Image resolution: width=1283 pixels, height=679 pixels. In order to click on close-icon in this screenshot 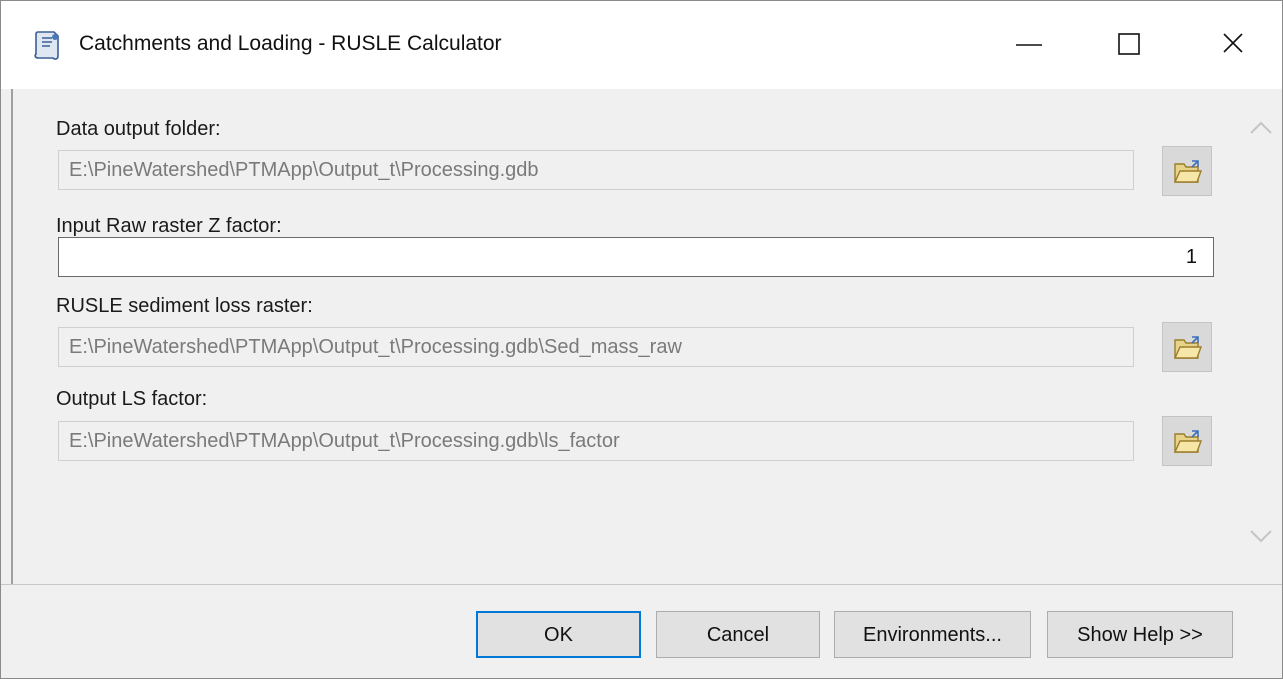, I will do `click(1233, 43)`.